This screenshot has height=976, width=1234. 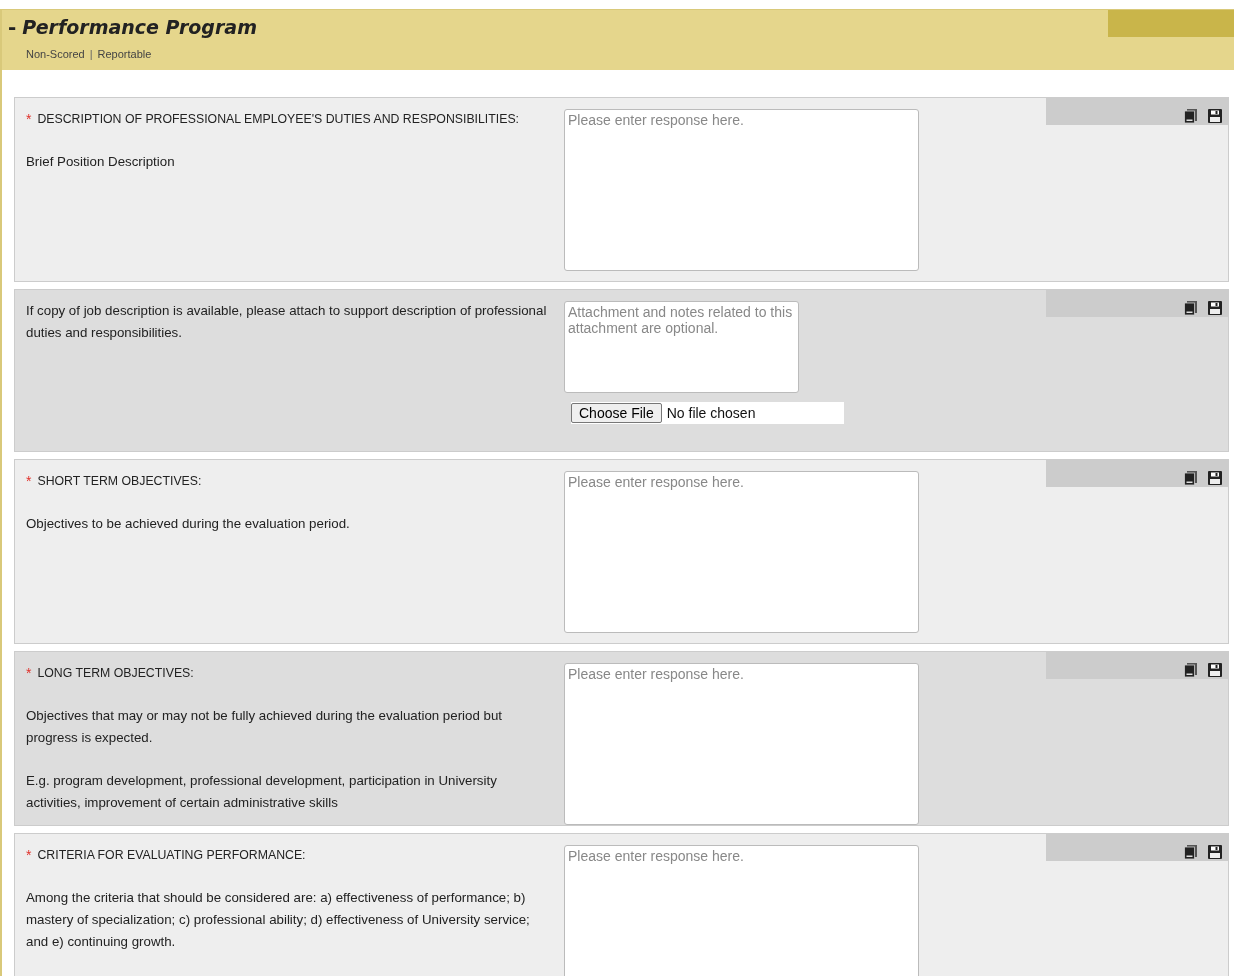 I want to click on question-description: E.g. program development, professional development, participation in University activities, improvement of certain administrative skills, so click(x=262, y=792).